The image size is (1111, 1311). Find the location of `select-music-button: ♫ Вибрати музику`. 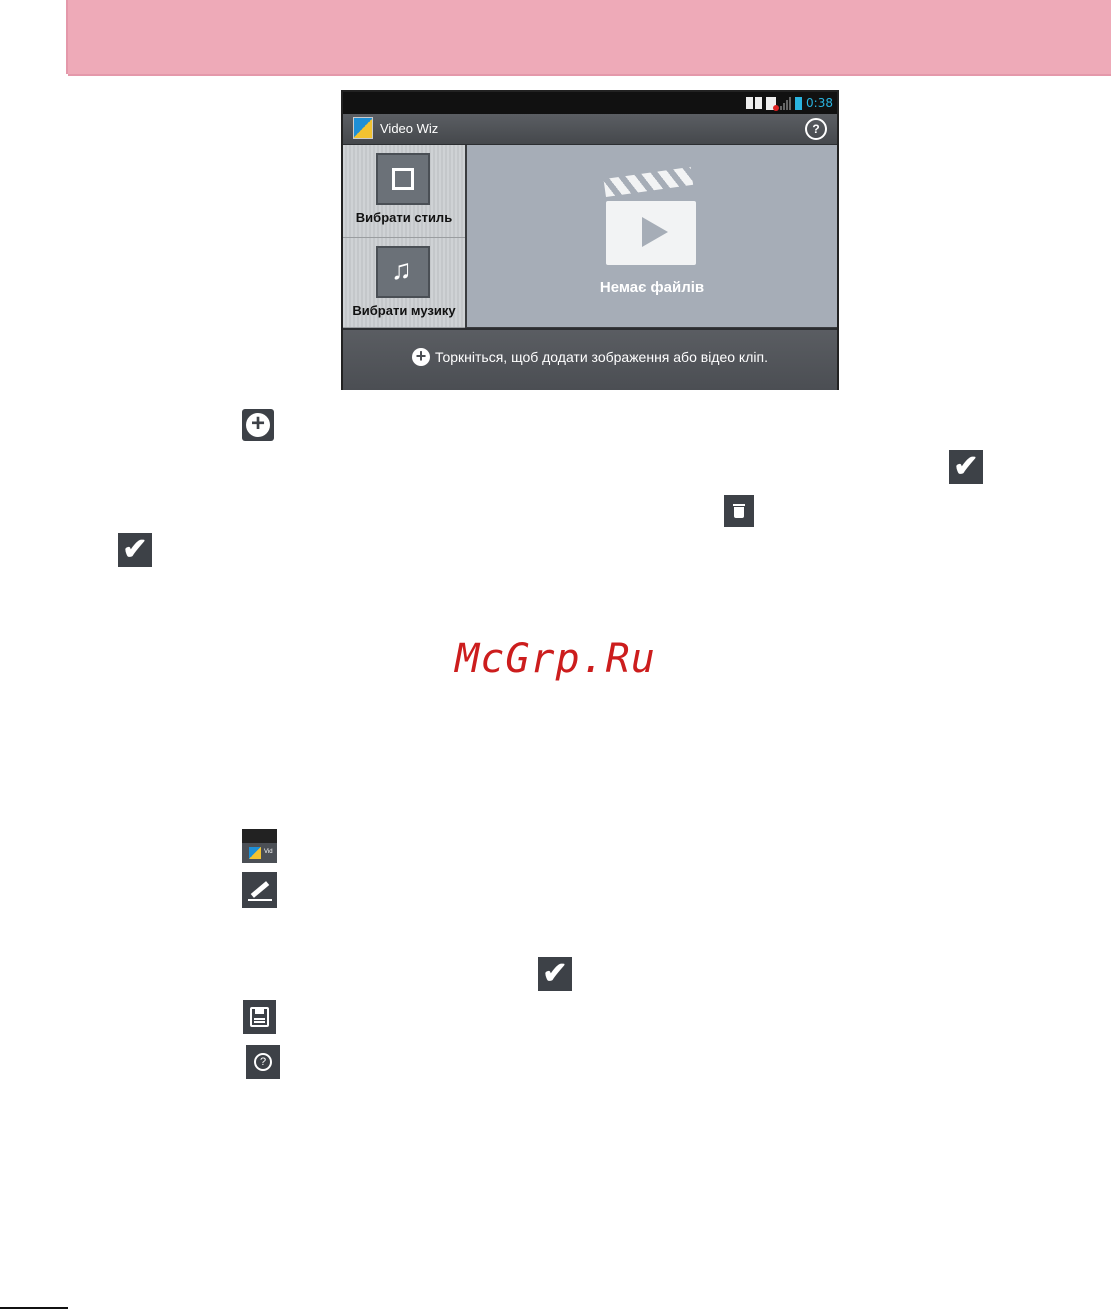

select-music-button: ♫ Вибрати музику is located at coordinates (404, 283).